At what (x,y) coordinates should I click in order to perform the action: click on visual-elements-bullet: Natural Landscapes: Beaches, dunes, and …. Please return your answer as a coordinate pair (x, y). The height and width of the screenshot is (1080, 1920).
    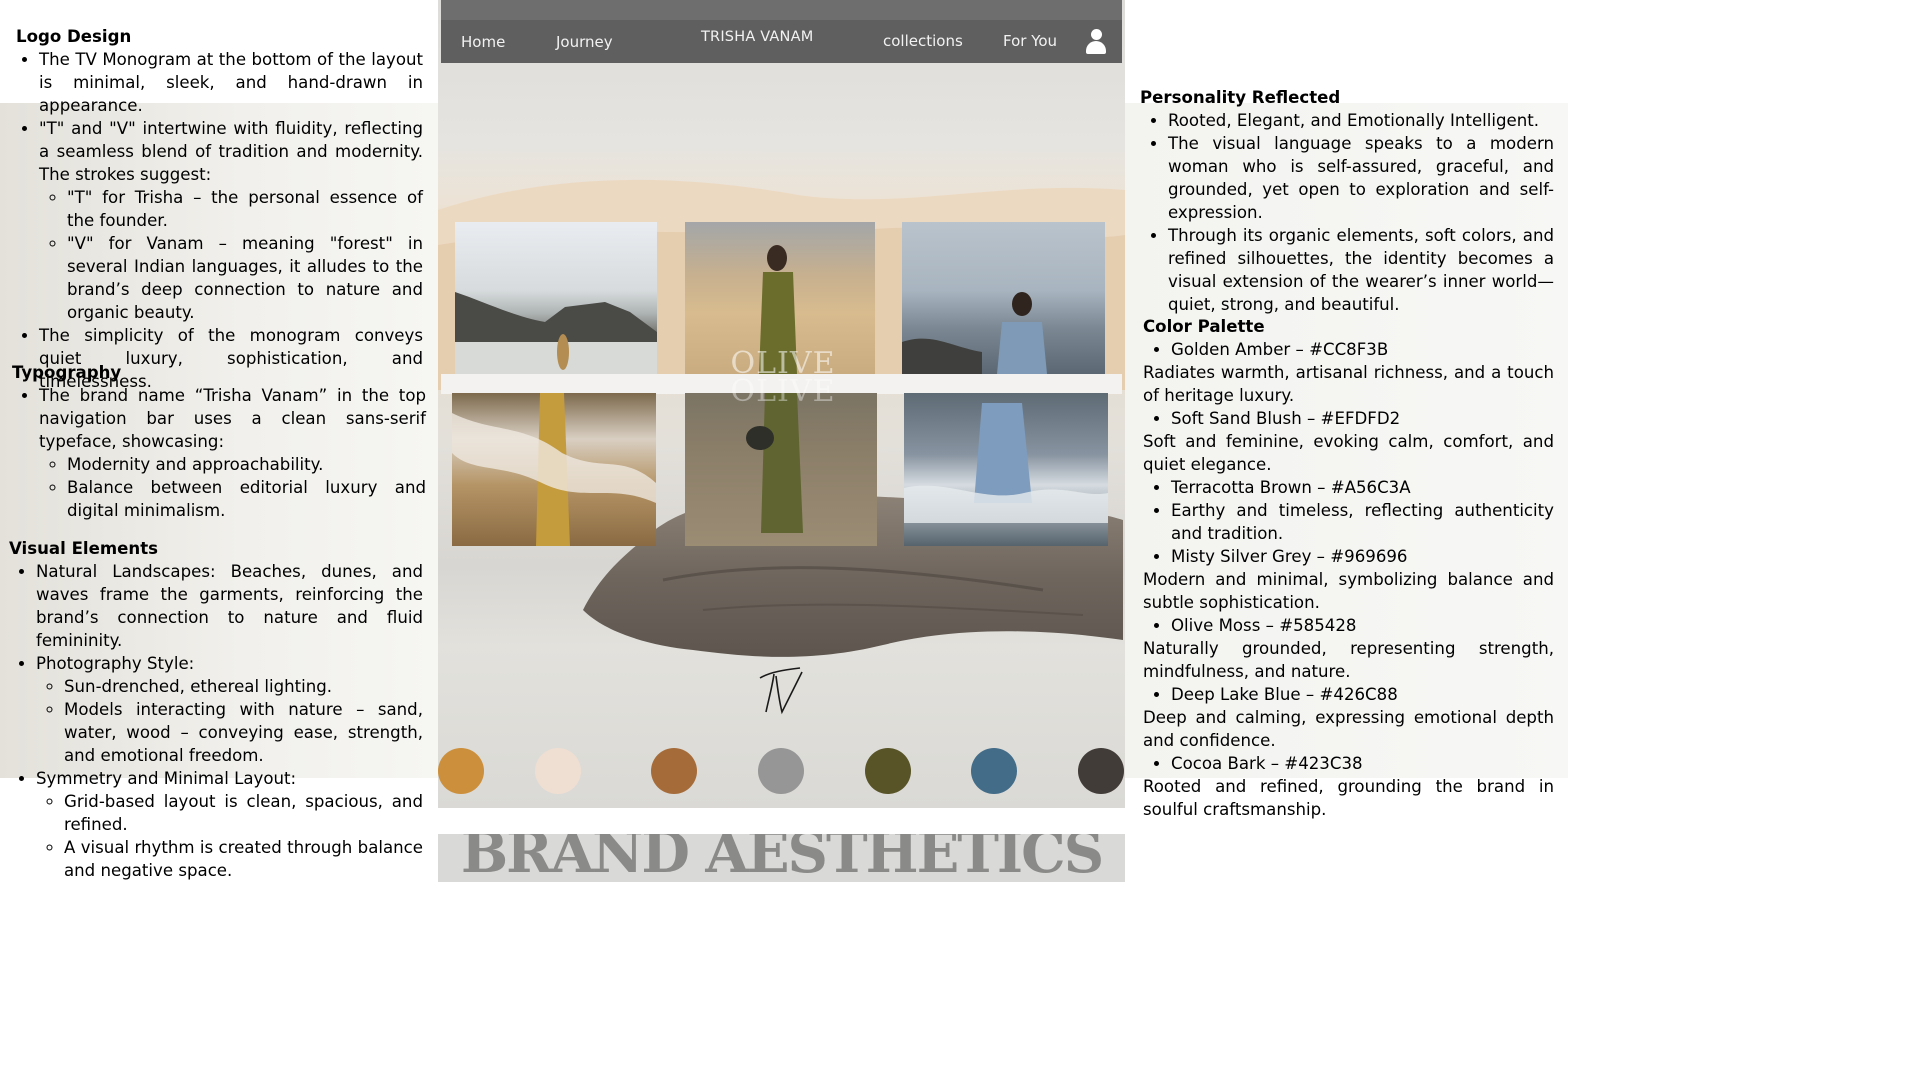
    Looking at the image, I should click on (229, 606).